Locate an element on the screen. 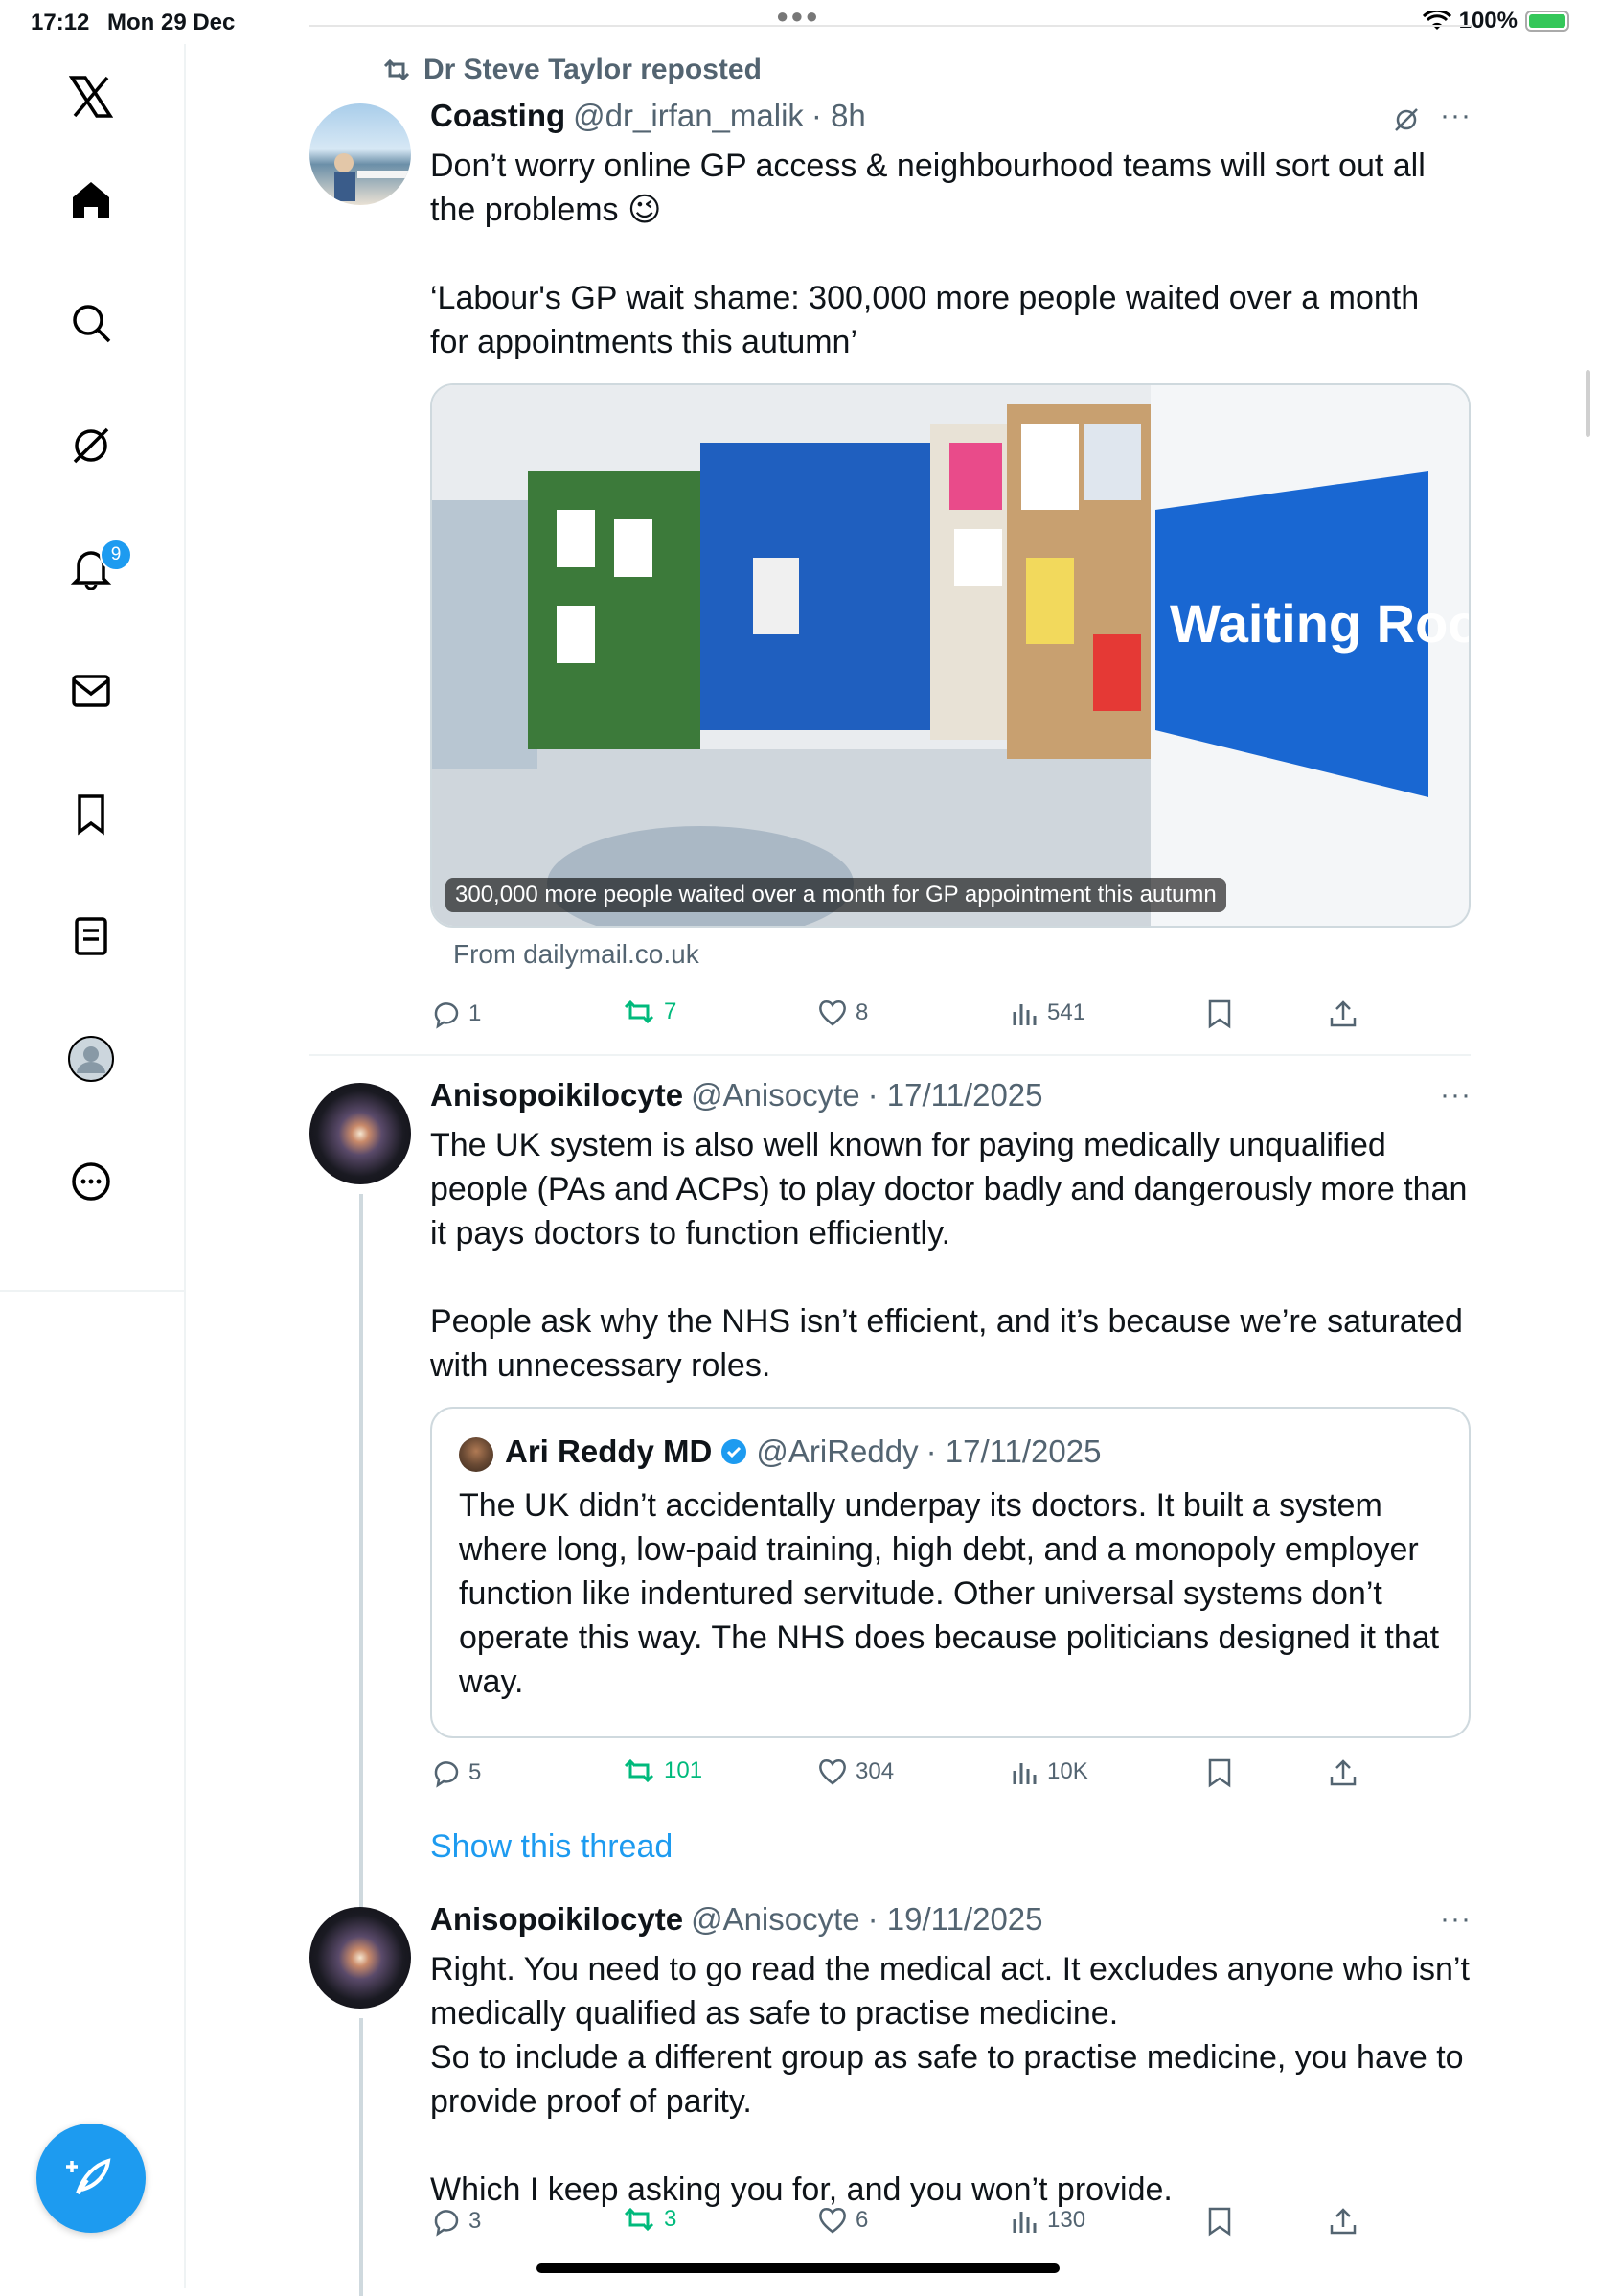 This screenshot has width=1598, height=2296. author-handle: @dr_irfan_malik is located at coordinates (689, 116).